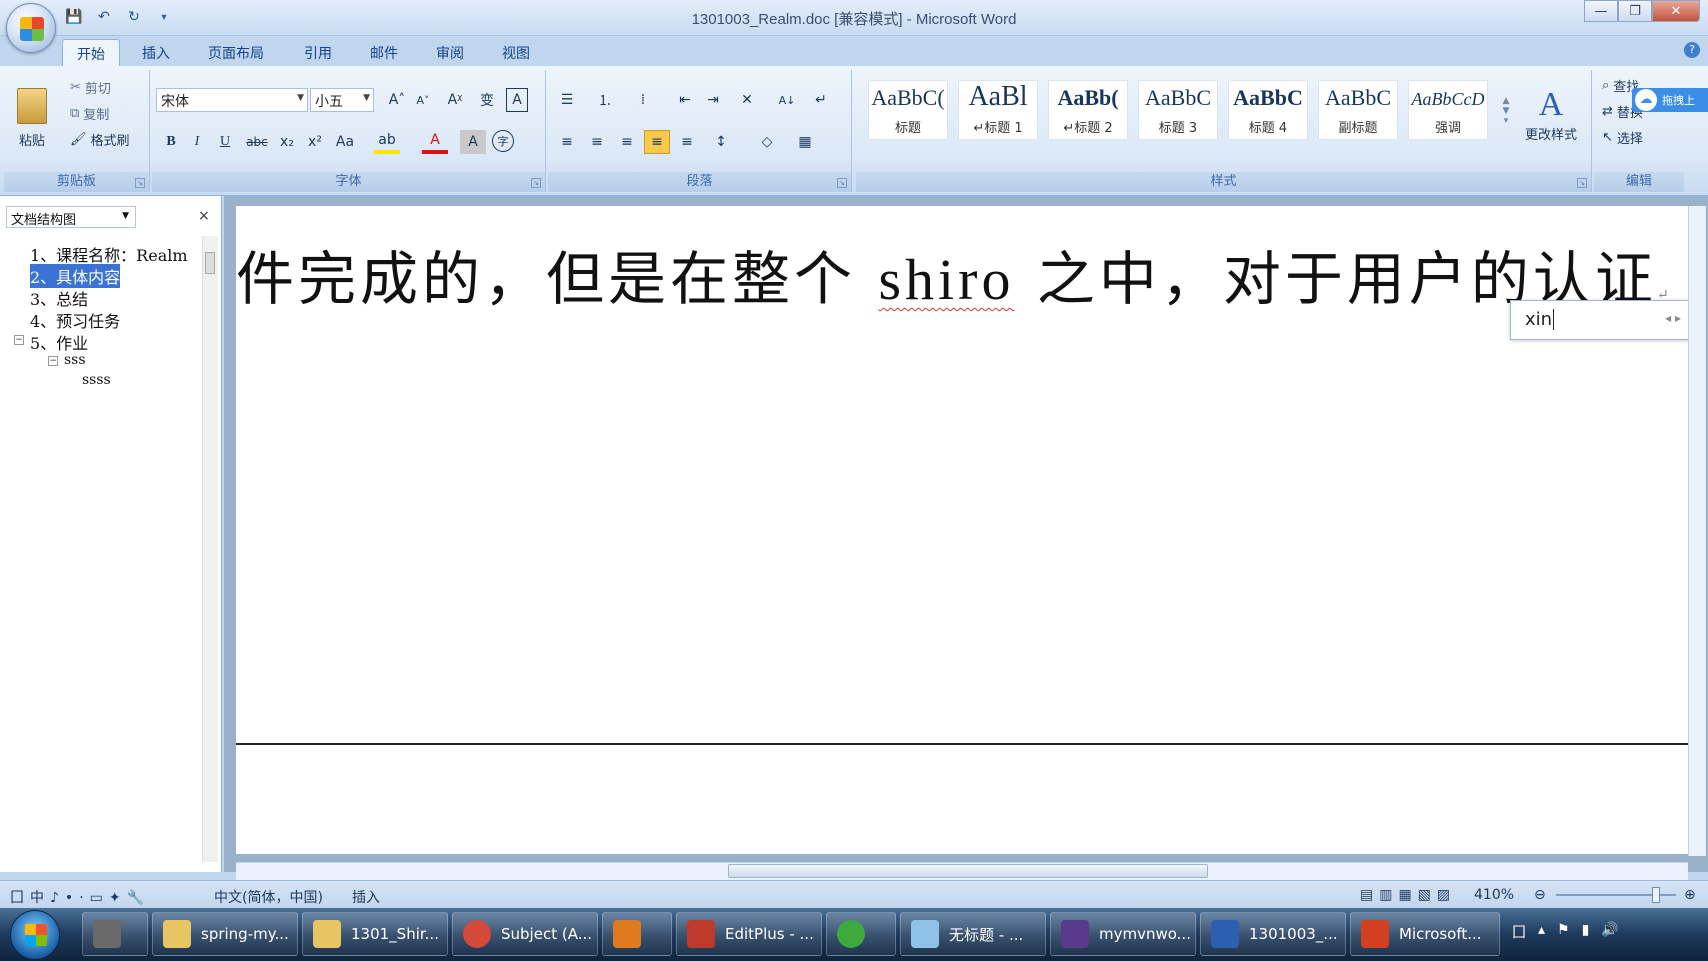  Describe the element at coordinates (232, 100) in the screenshot. I see `font-name-combo: 宋体 ▼` at that location.